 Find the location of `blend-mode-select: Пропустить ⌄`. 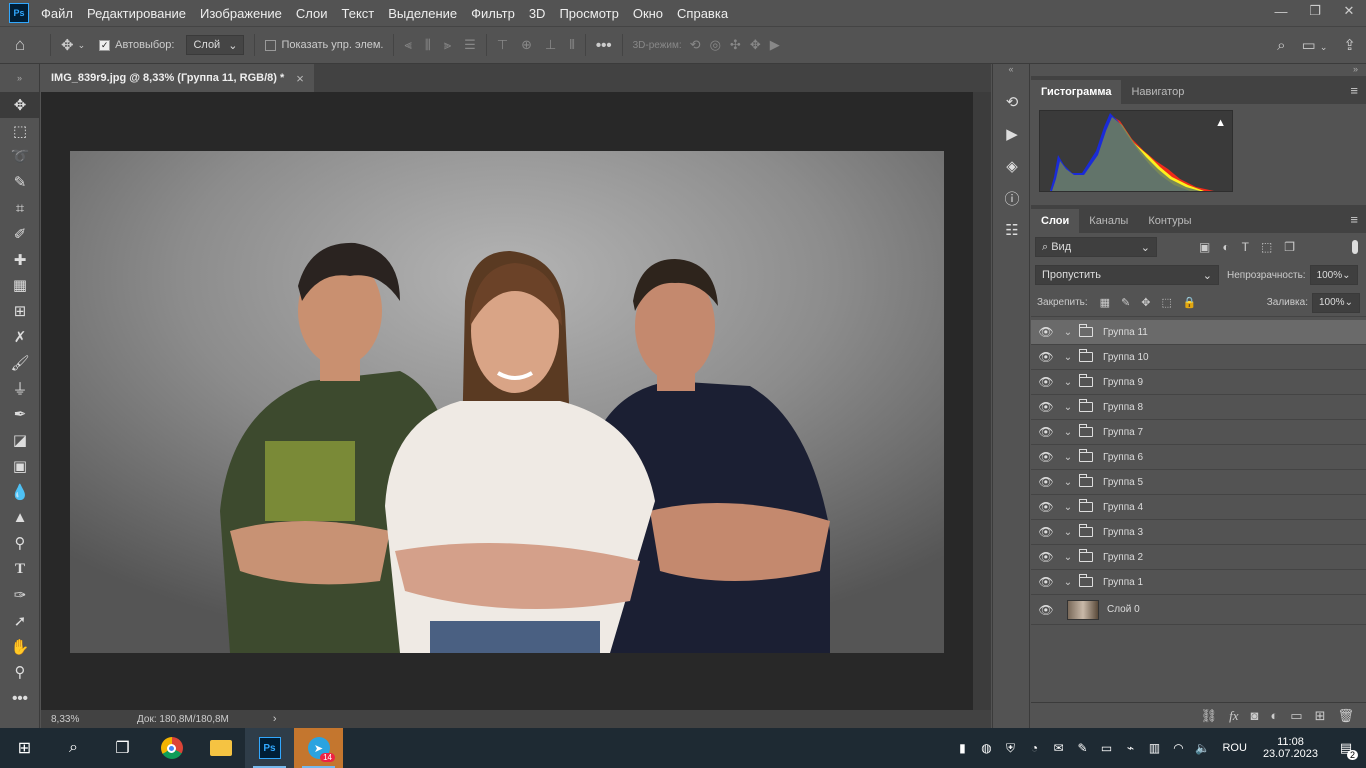

blend-mode-select: Пропустить ⌄ is located at coordinates (1127, 275).